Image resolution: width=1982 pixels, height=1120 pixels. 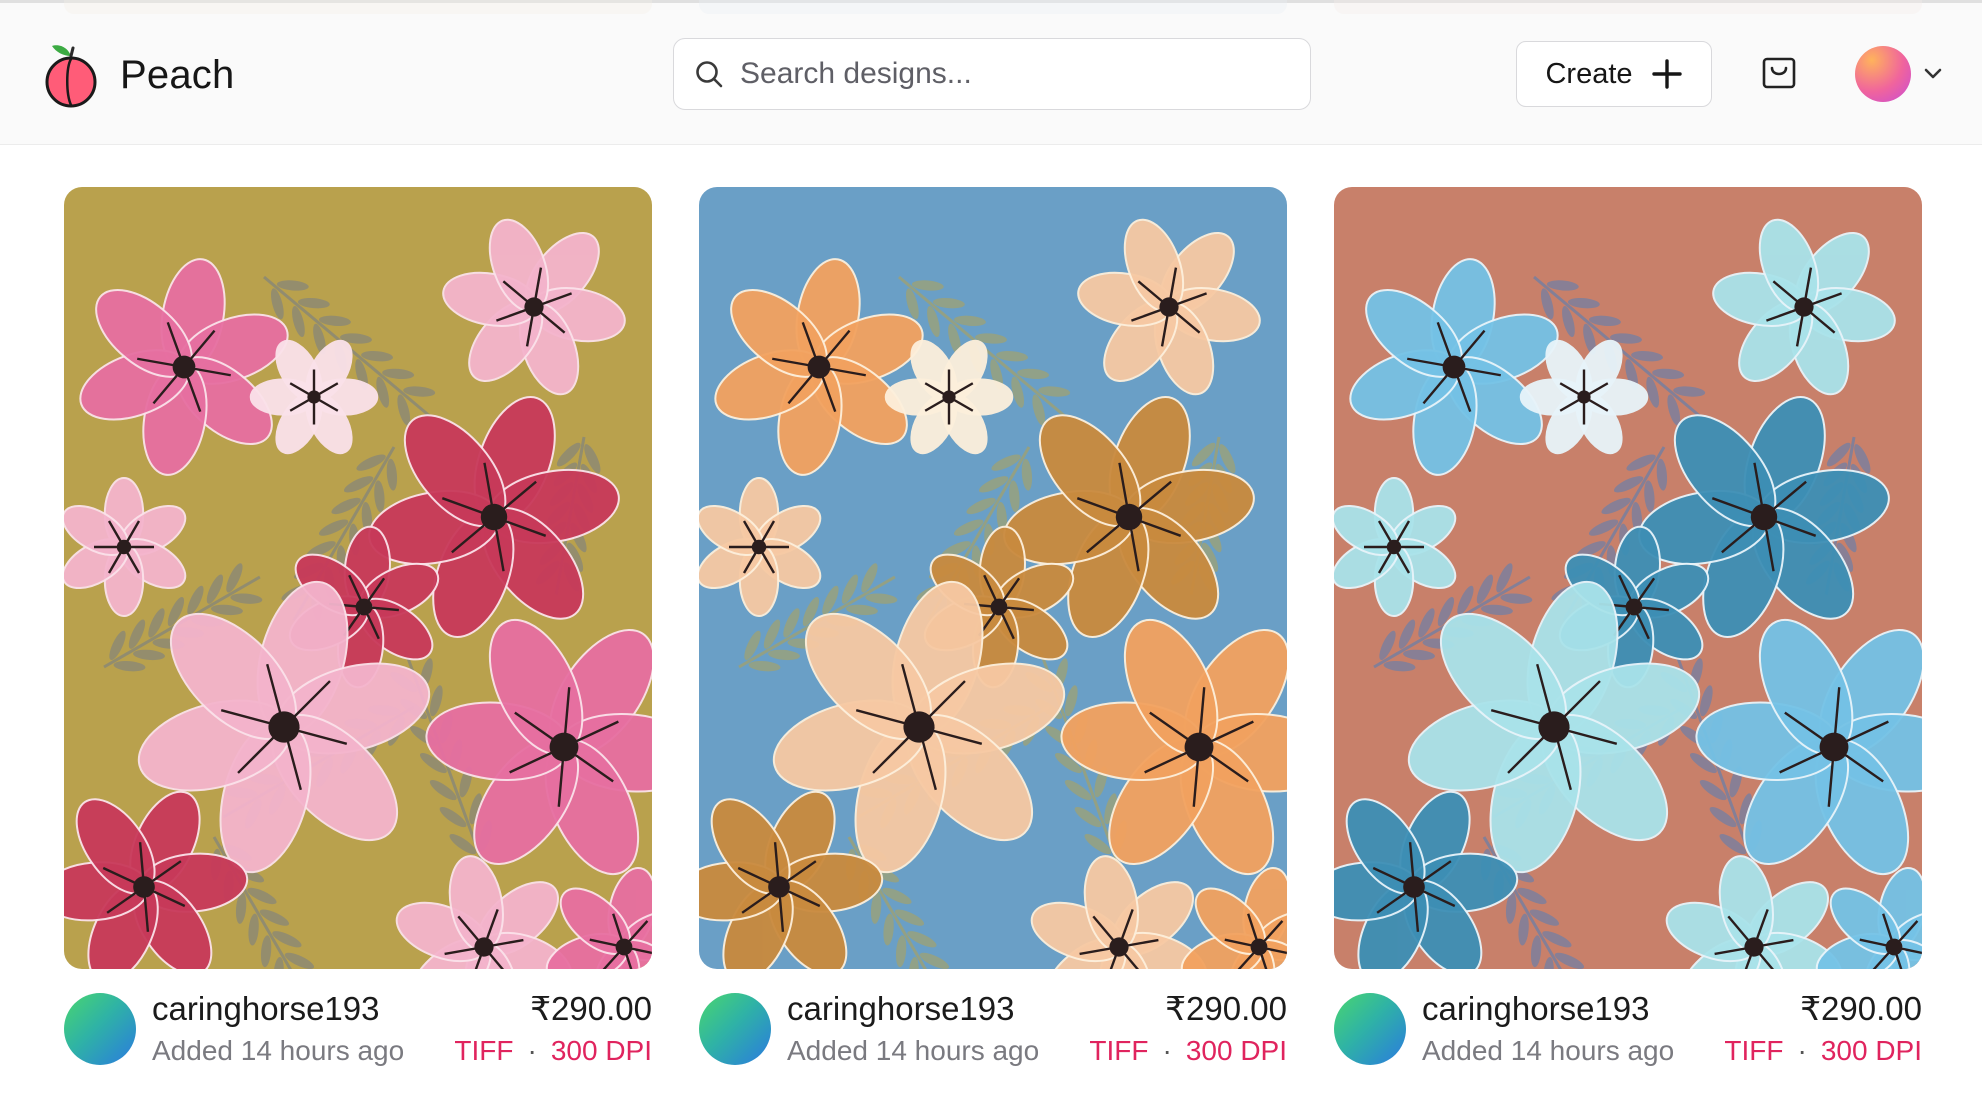 What do you see at coordinates (177, 74) in the screenshot?
I see `app-name: Peach` at bounding box center [177, 74].